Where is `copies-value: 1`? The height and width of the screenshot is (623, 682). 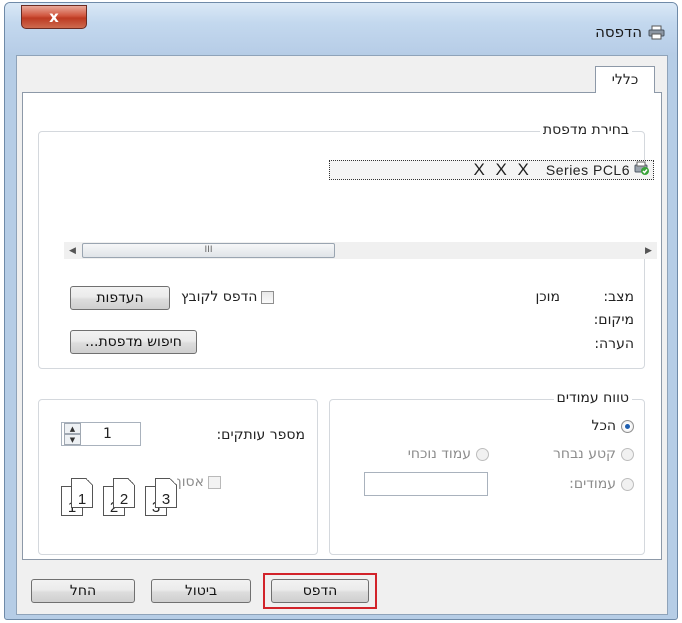
copies-value: 1 is located at coordinates (107, 434).